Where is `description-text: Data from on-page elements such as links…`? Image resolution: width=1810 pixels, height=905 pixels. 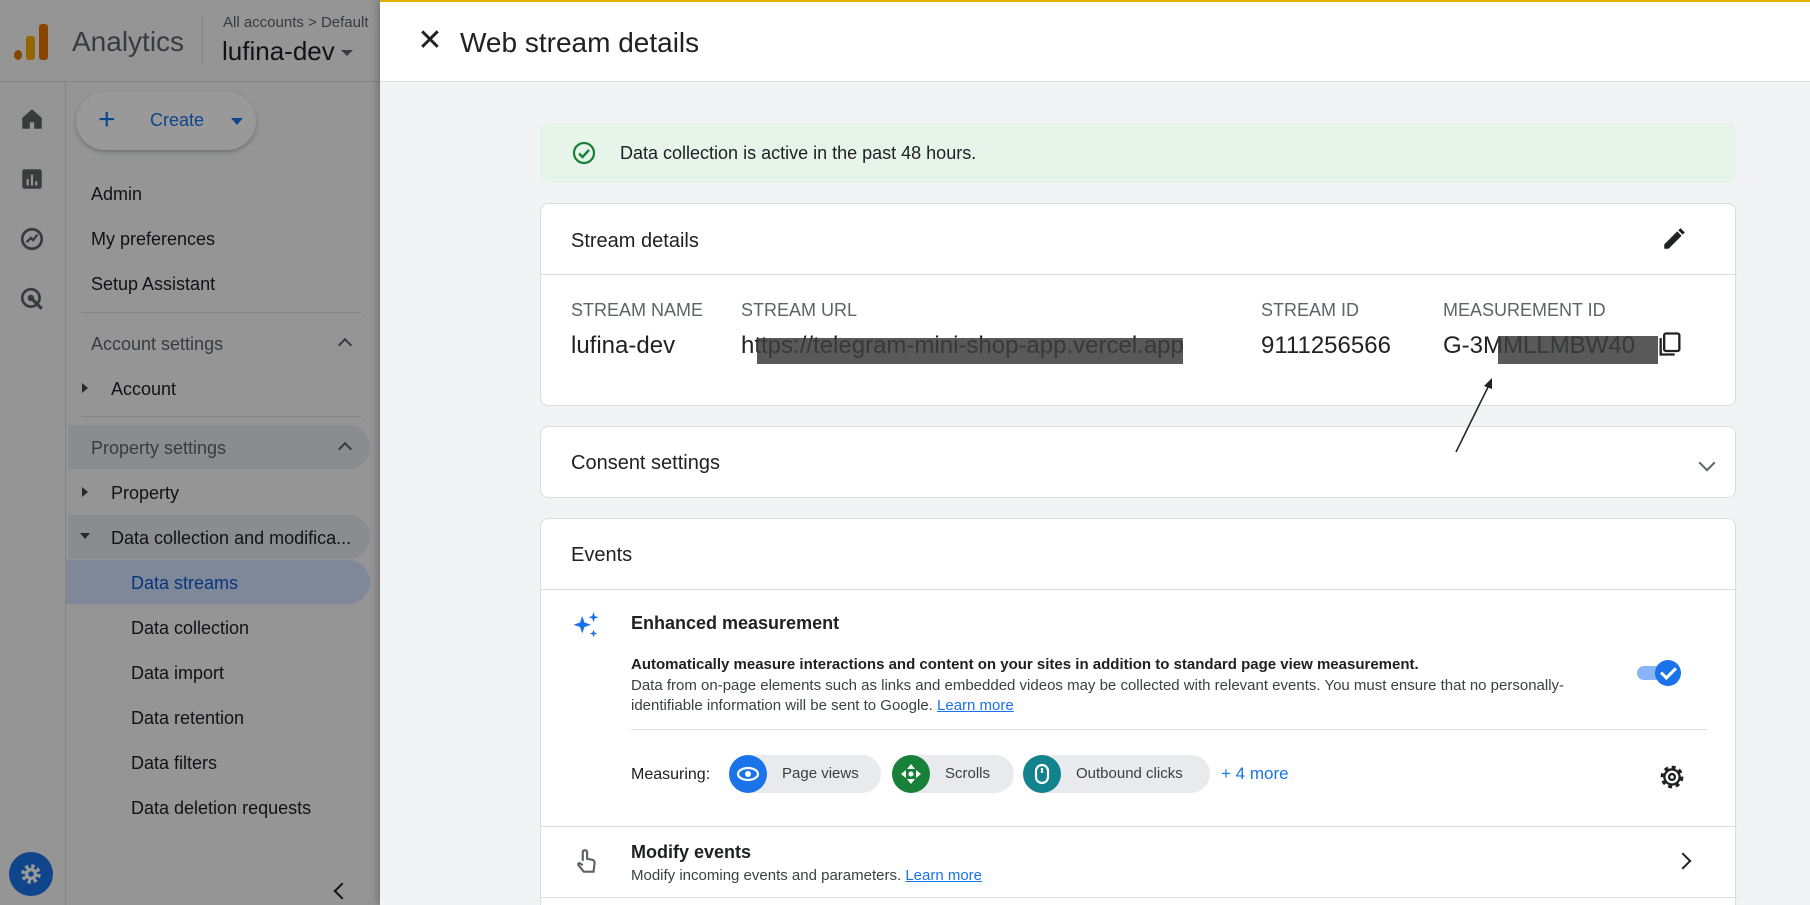
description-text: Data from on-page elements such as links… is located at coordinates (1098, 695).